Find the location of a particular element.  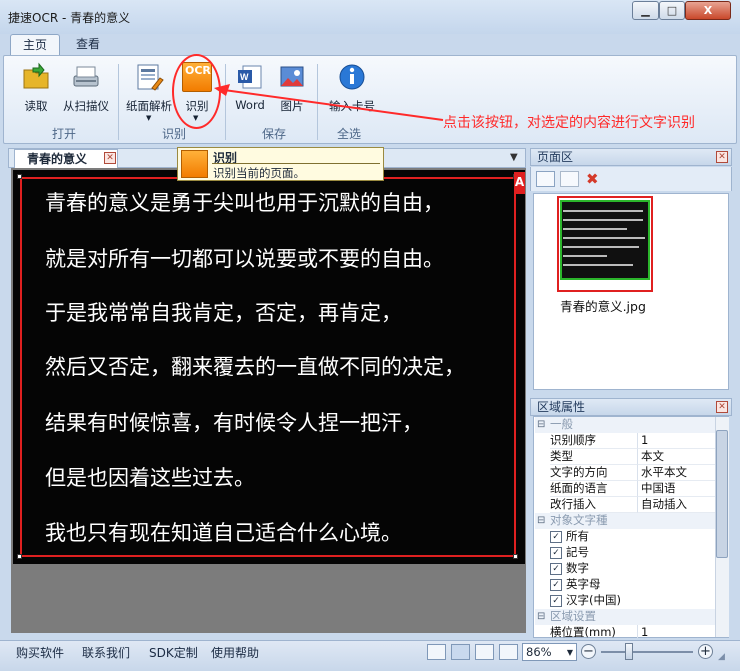

resize-grip-icon: ◢ is located at coordinates (724, 658).